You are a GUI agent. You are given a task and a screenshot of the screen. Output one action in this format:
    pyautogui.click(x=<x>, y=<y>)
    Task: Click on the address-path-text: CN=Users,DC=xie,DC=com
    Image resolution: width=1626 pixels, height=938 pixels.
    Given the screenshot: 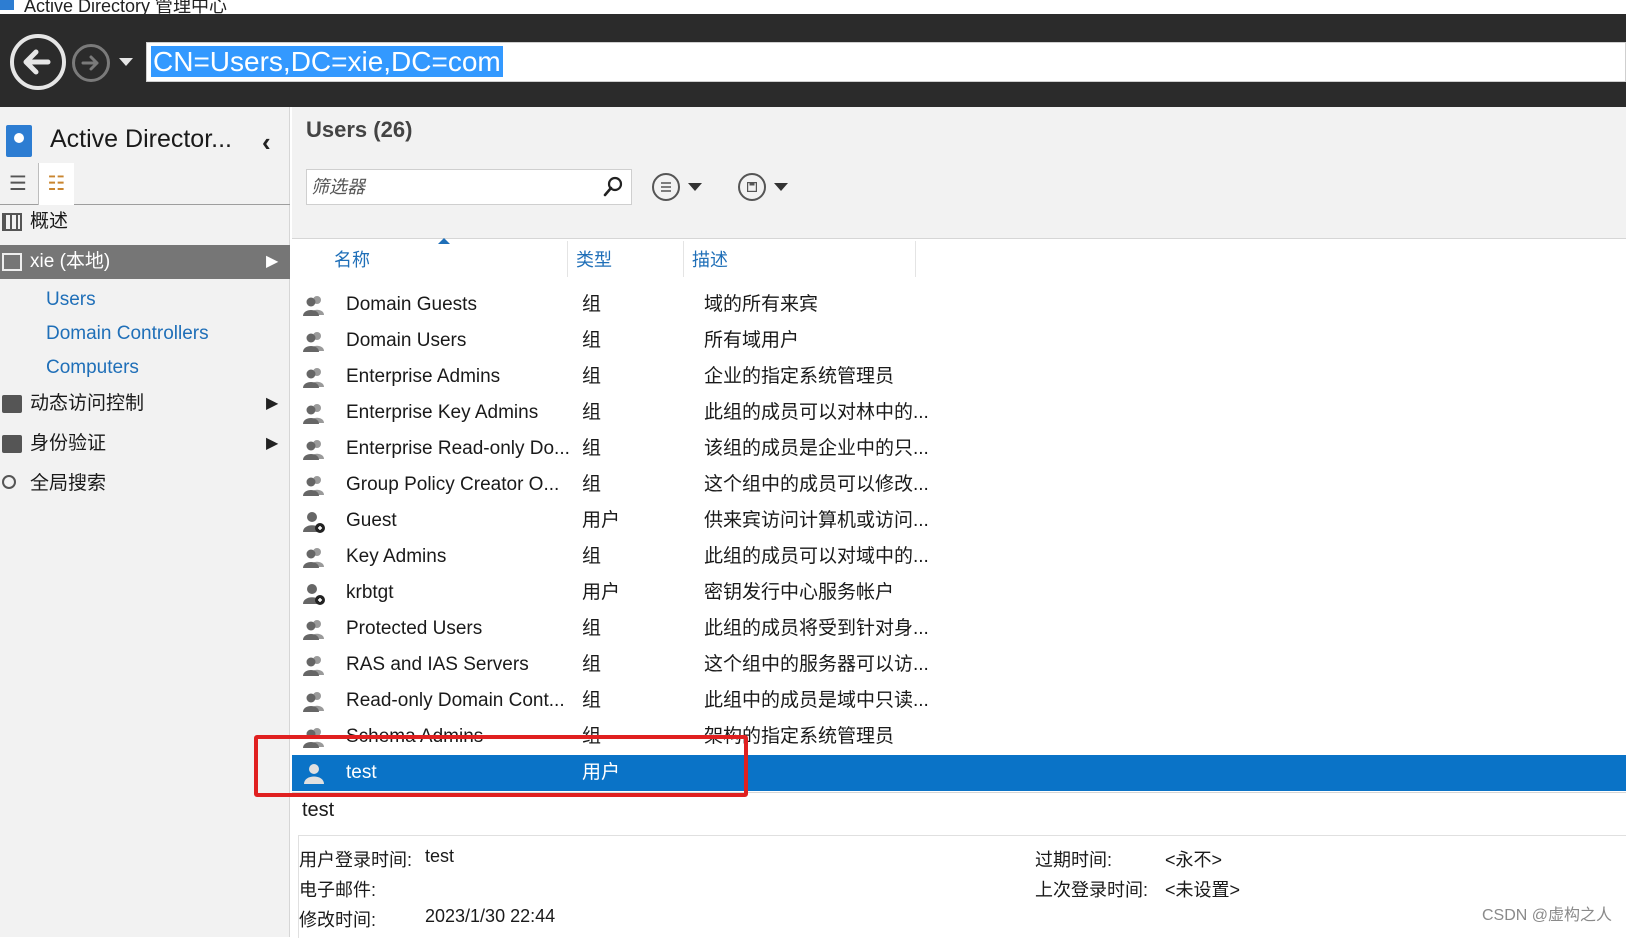 What is the action you would take?
    pyautogui.click(x=327, y=61)
    